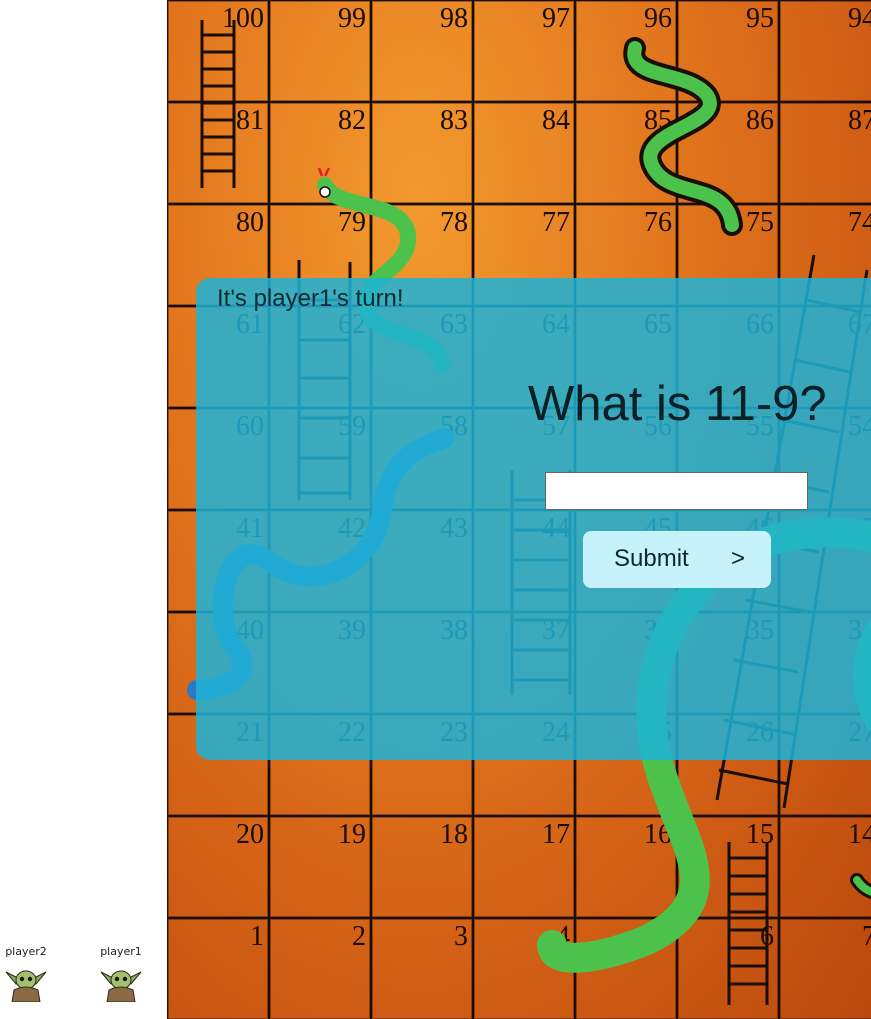 The height and width of the screenshot is (1019, 871). I want to click on cell-number: 82, so click(352, 120).